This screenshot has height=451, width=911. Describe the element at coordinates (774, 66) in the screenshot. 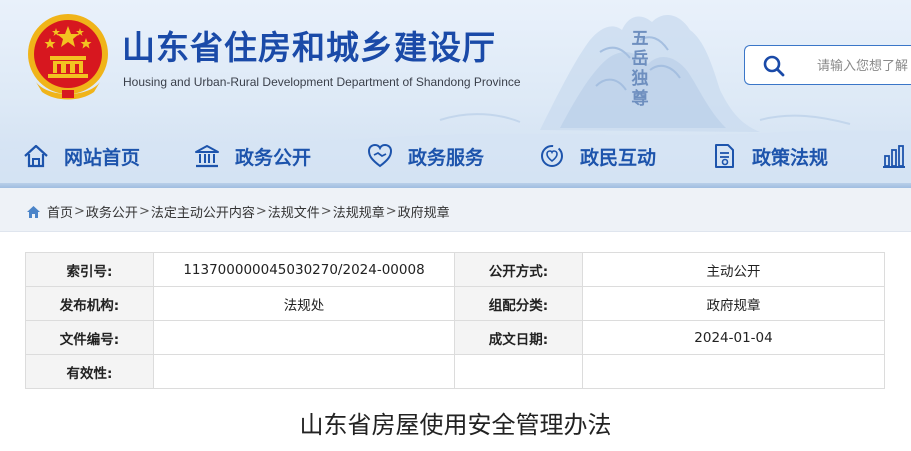

I see `search-icon` at that location.